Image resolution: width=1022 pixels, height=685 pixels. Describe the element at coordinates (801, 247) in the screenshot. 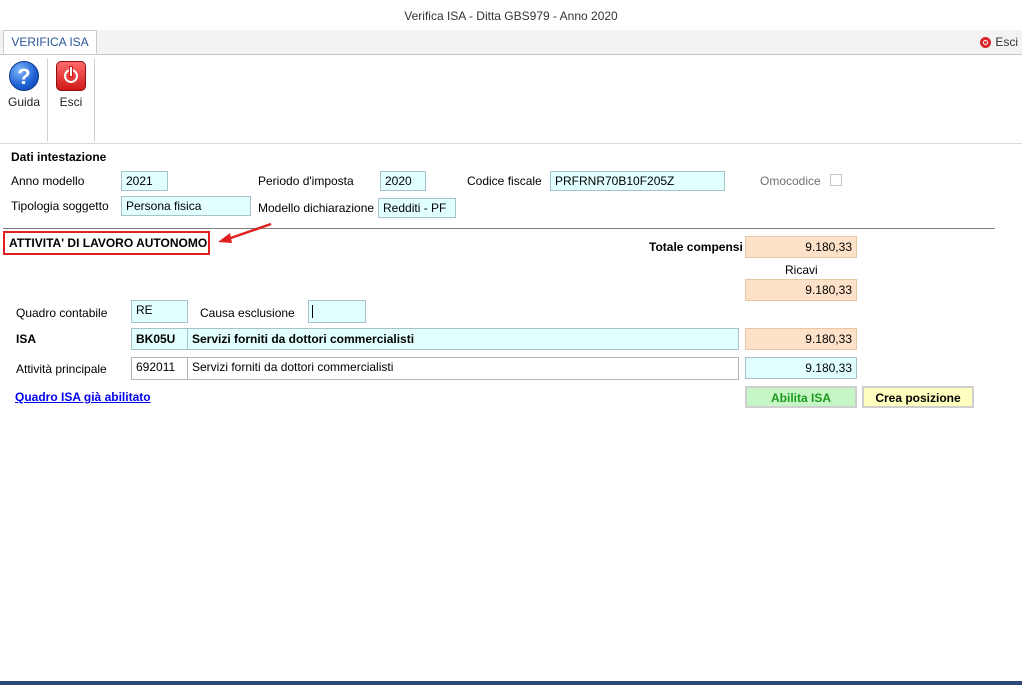

I see `totale-compensi-field: 9.180,33` at that location.